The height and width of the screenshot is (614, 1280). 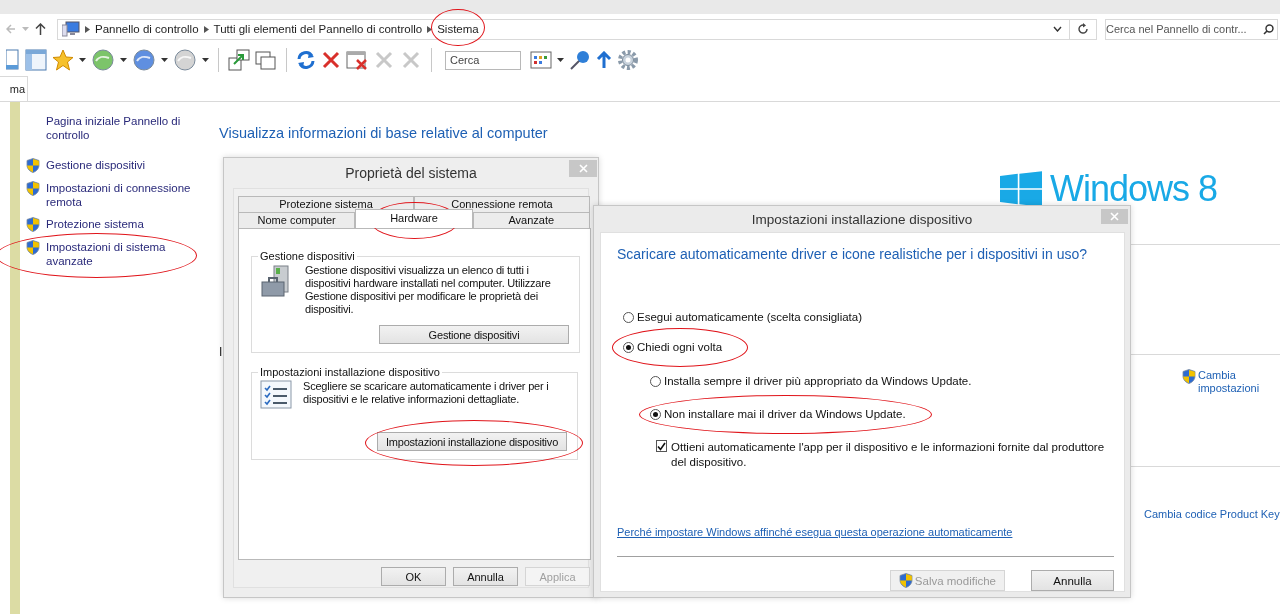 What do you see at coordinates (118, 224) in the screenshot?
I see `sidebar-link: Protezione sistema` at bounding box center [118, 224].